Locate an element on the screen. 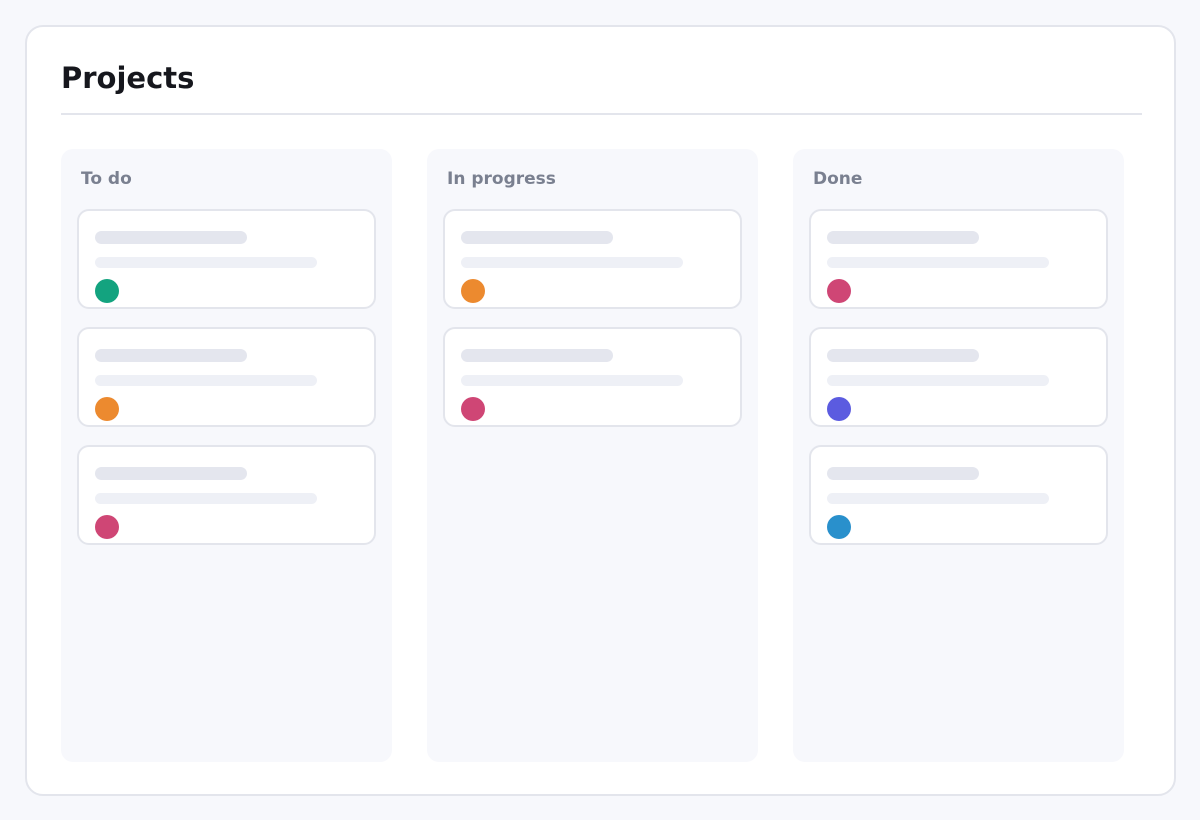 This screenshot has height=820, width=1200. title-divider is located at coordinates (601, 114).